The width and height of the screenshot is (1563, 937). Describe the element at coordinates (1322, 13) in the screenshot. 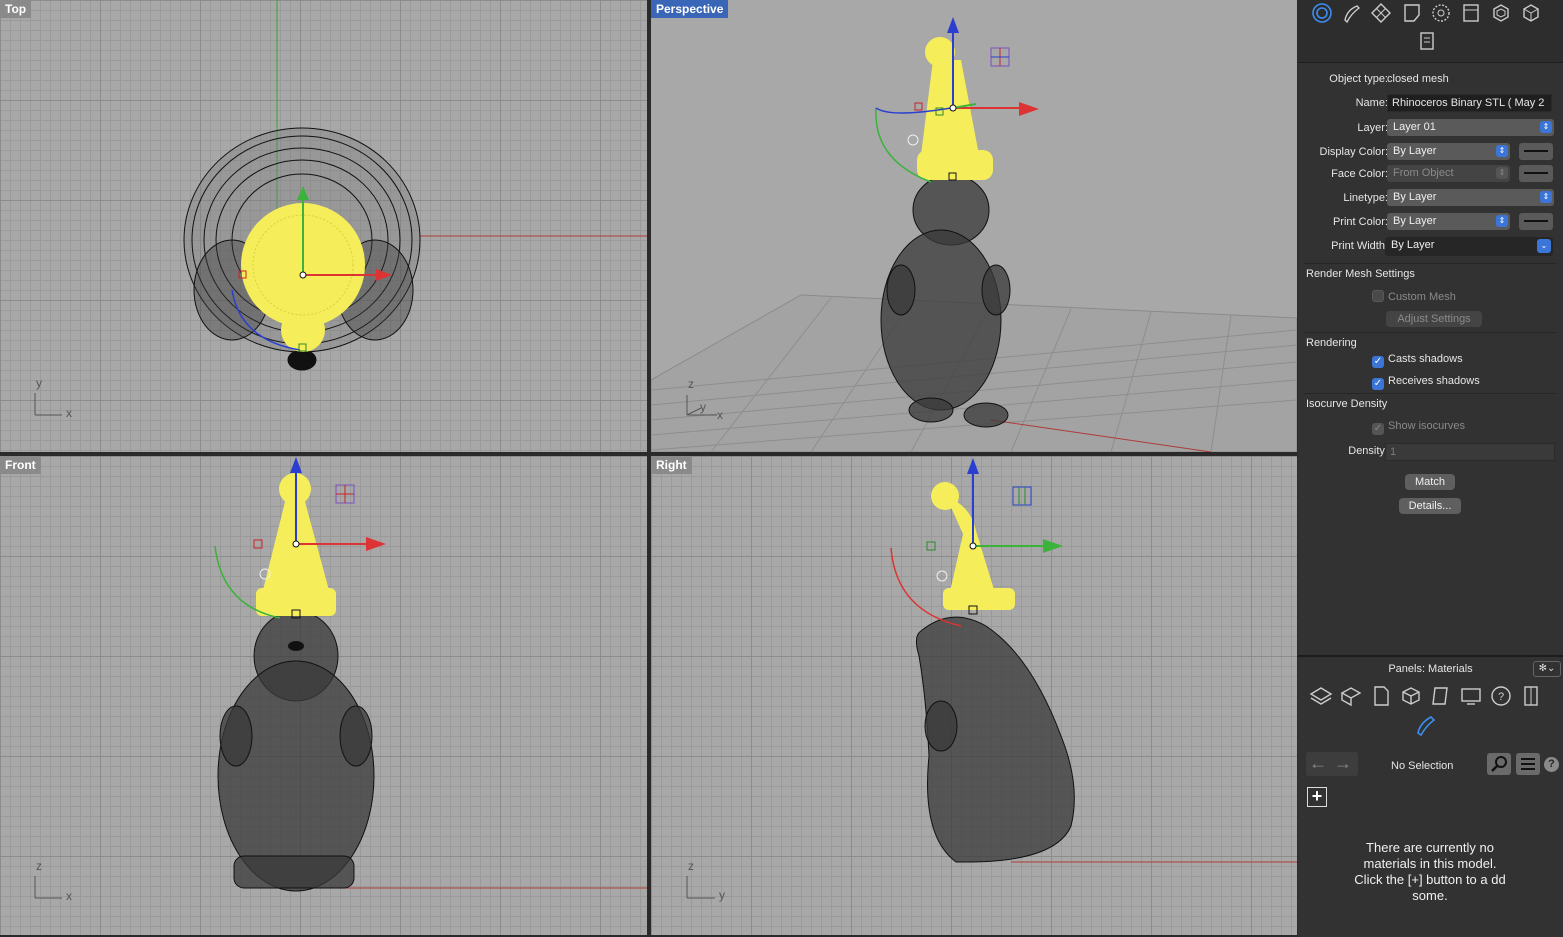

I see `object-properties-icon` at that location.